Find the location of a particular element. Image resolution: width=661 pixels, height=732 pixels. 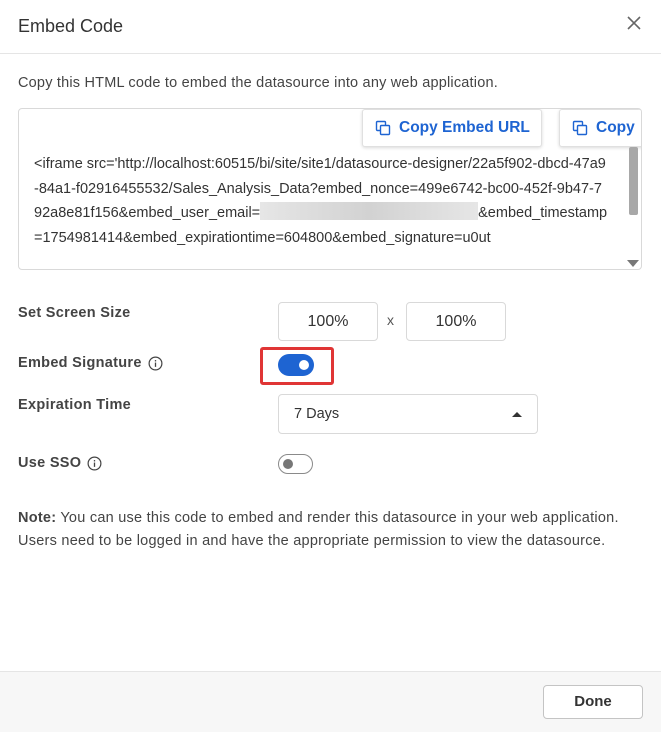

size-separator: x is located at coordinates (390, 320).